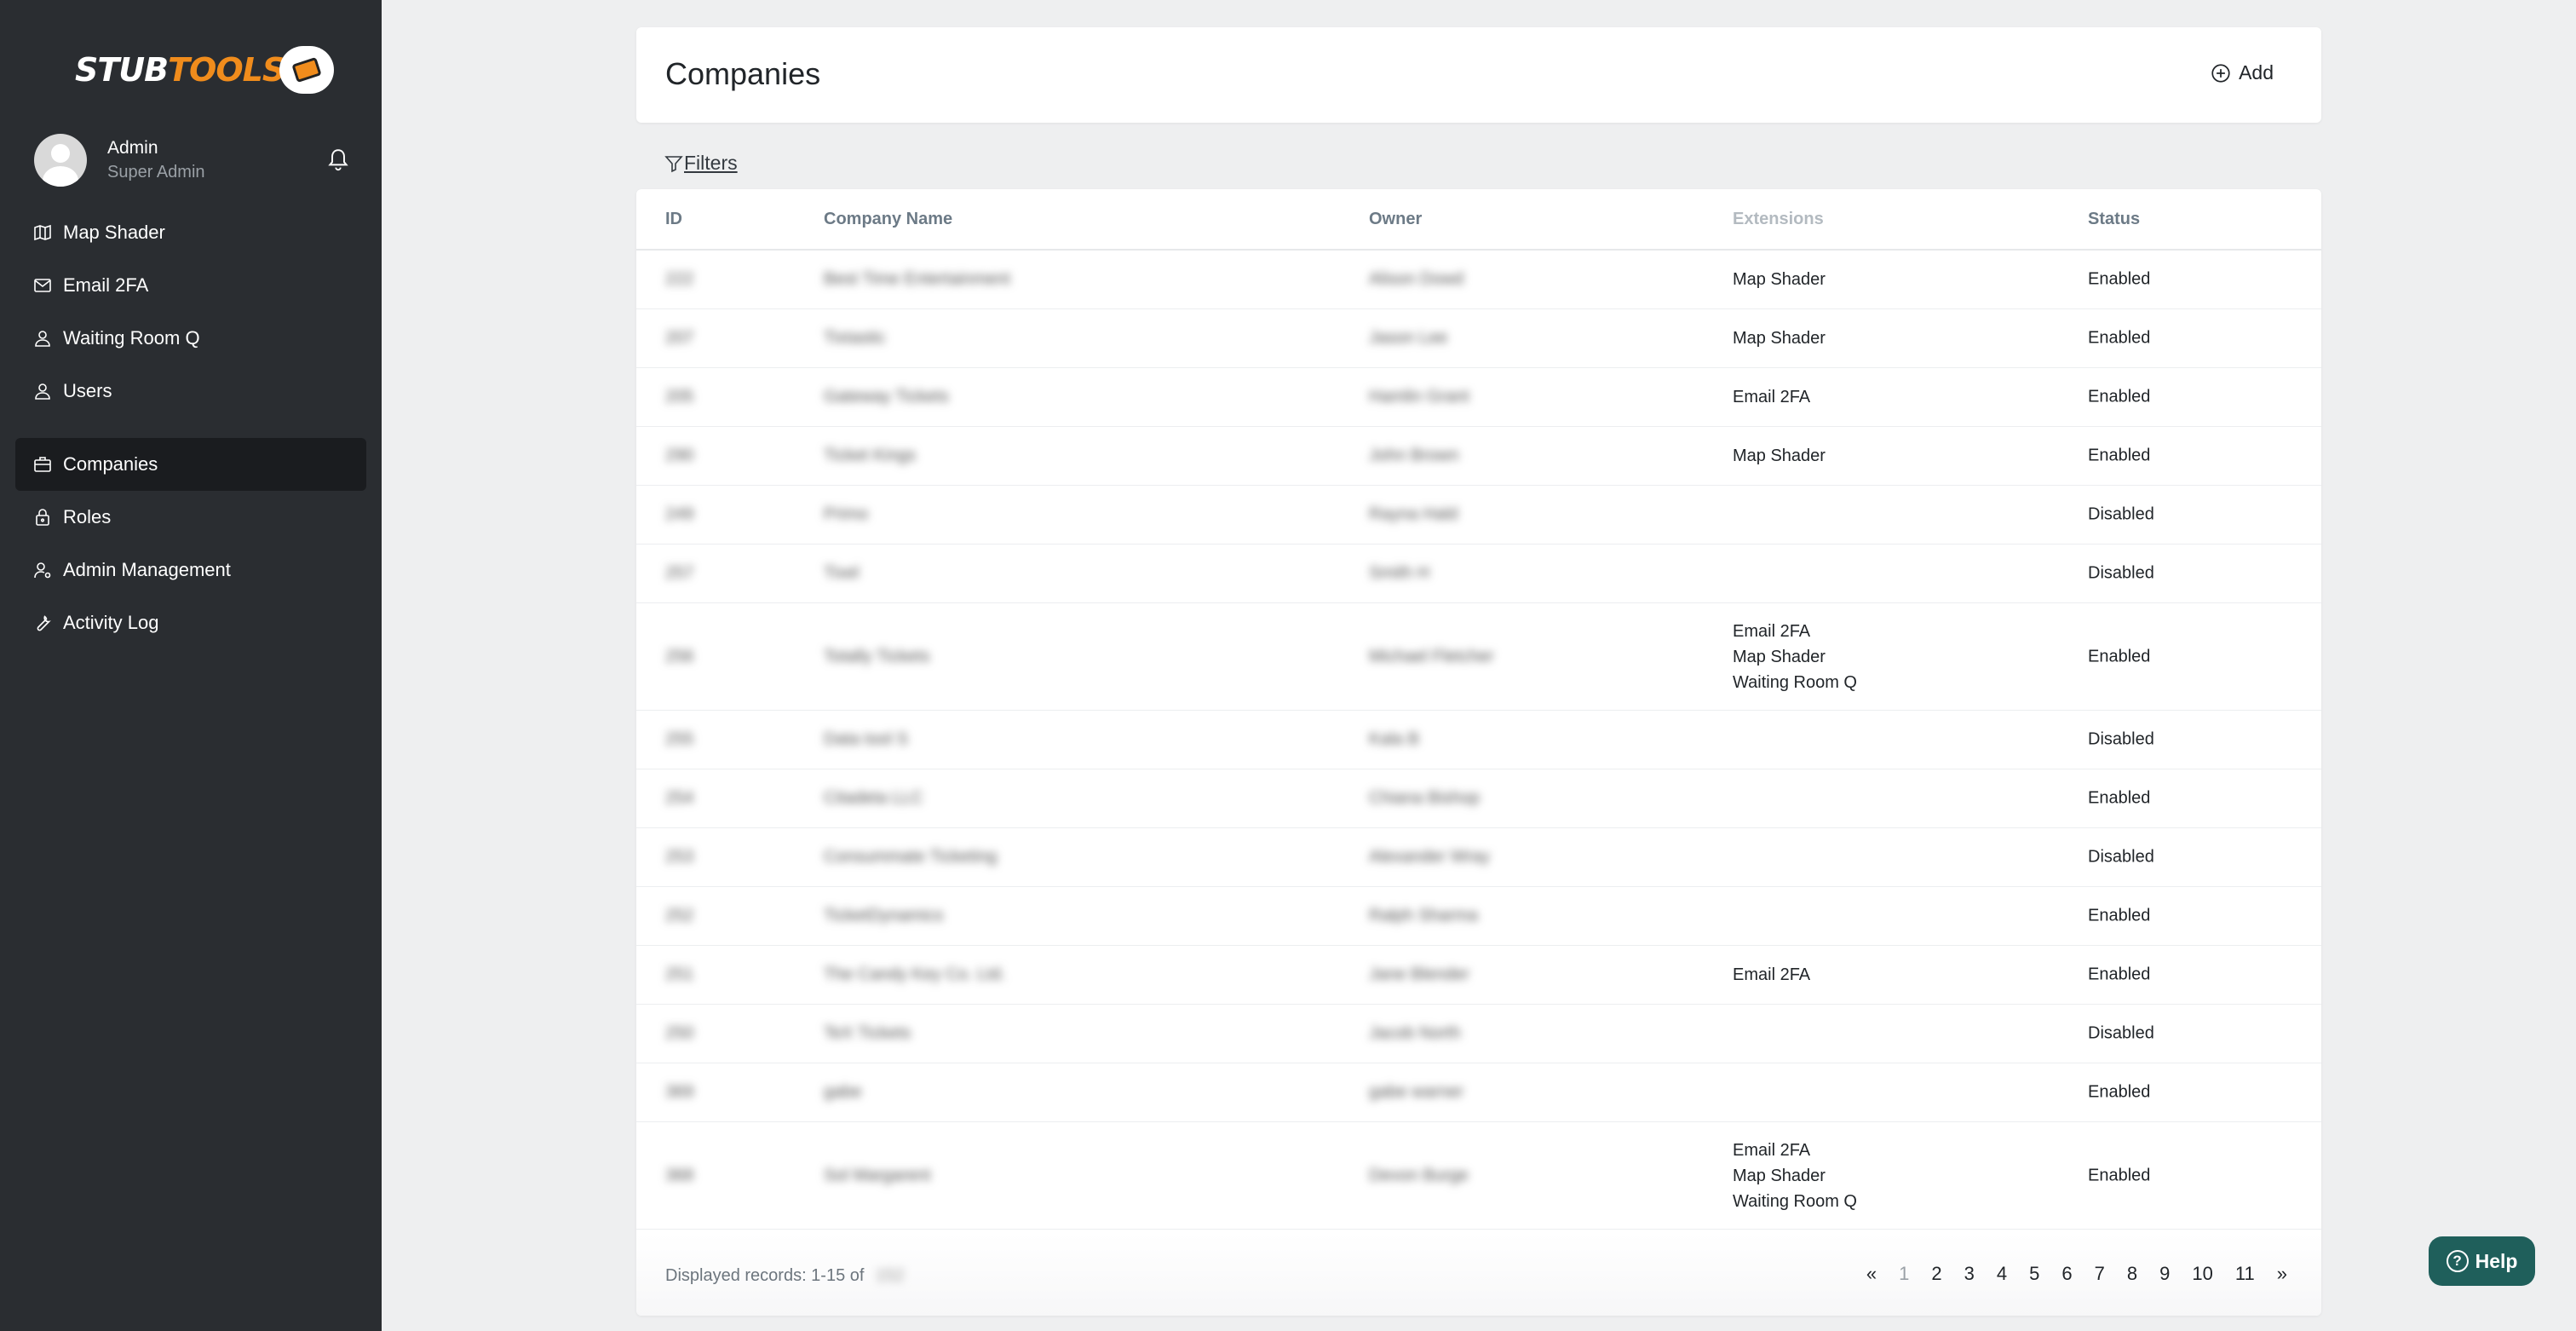 Image resolution: width=2576 pixels, height=1331 pixels. Describe the element at coordinates (43, 339) in the screenshot. I see `user-icon` at that location.